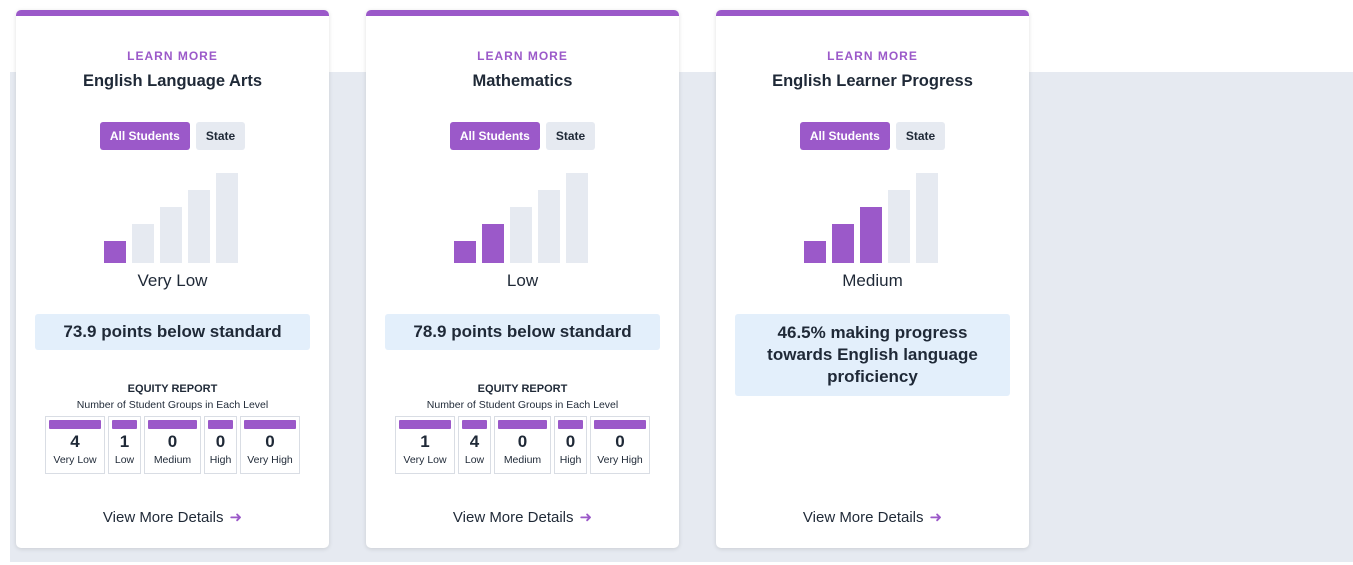 This screenshot has height=565, width=1353. What do you see at coordinates (172, 81) in the screenshot?
I see `card-title: English Language Arts` at bounding box center [172, 81].